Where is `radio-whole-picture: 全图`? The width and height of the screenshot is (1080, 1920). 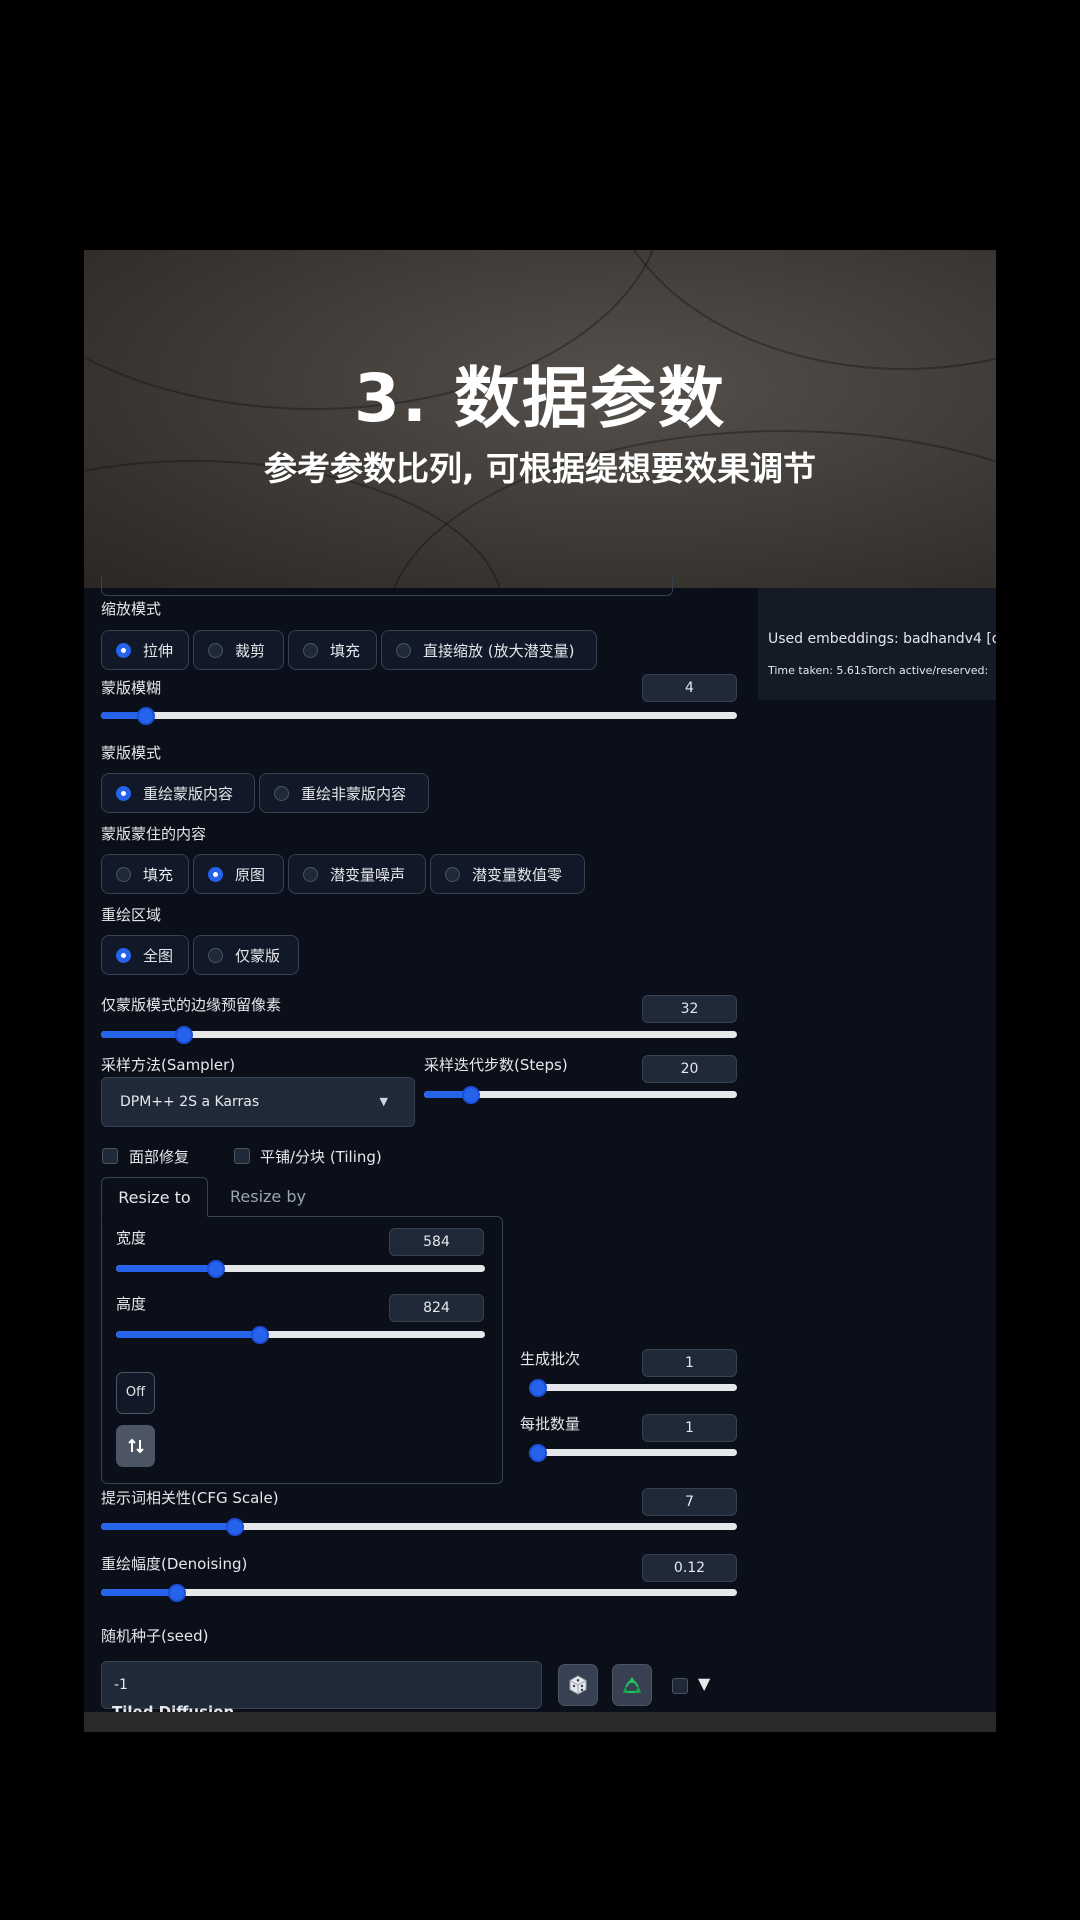 radio-whole-picture: 全图 is located at coordinates (145, 955).